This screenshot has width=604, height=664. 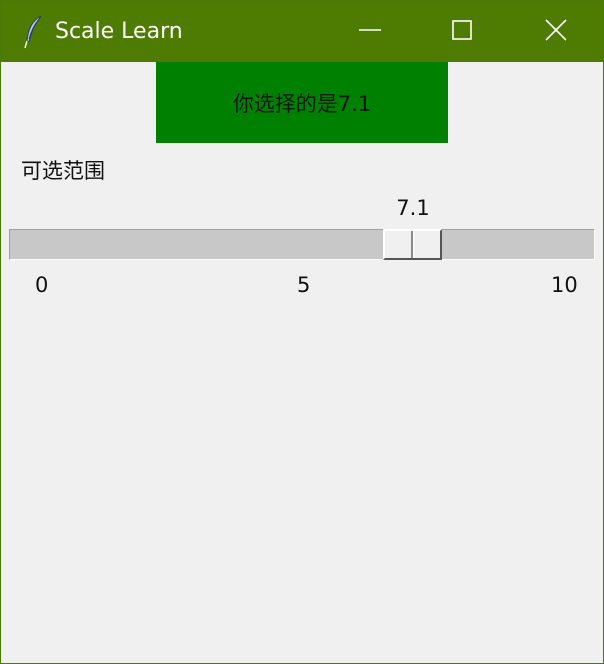 I want to click on scale-current-value: 7.1, so click(x=413, y=208).